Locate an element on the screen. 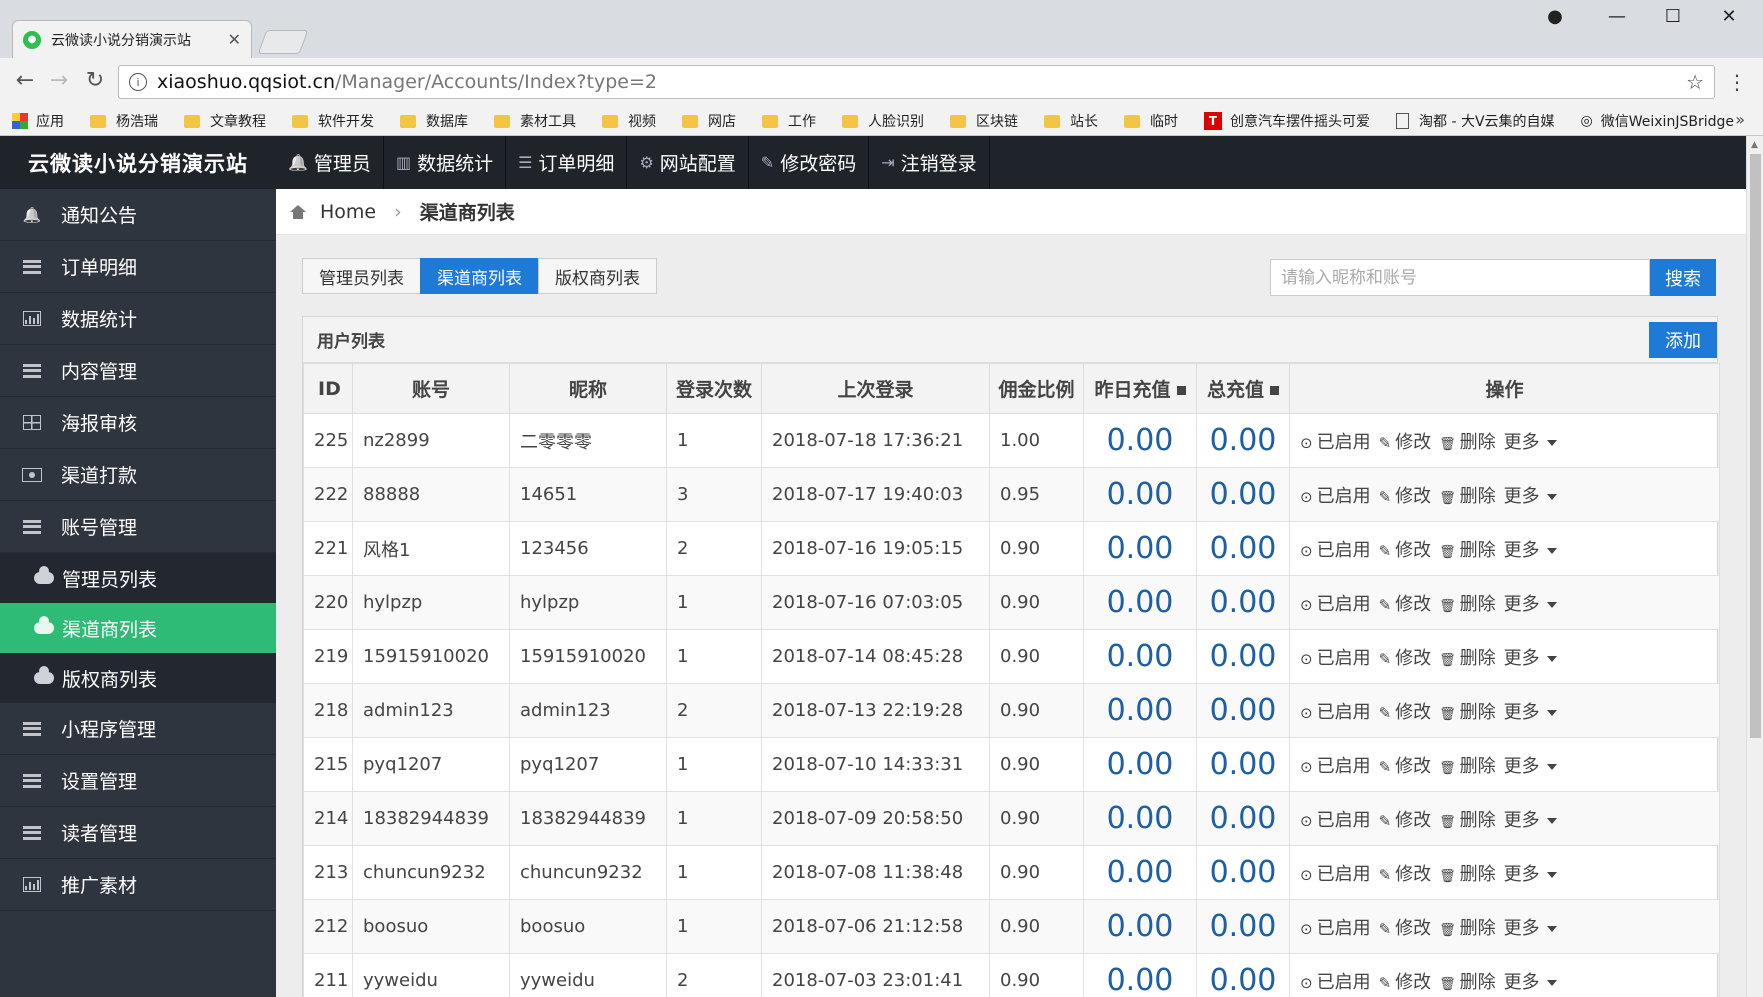 Image resolution: width=1763 pixels, height=997 pixels. new-tab-button is located at coordinates (283, 42).